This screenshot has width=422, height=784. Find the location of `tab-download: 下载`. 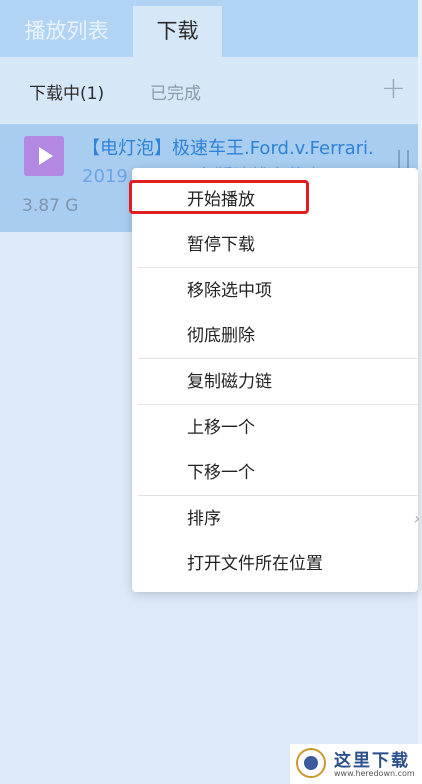

tab-download: 下载 is located at coordinates (177, 31).